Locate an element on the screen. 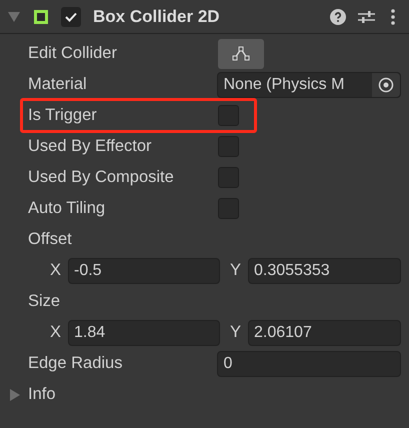 This screenshot has height=428, width=409. number-field: 1.84 is located at coordinates (144, 333).